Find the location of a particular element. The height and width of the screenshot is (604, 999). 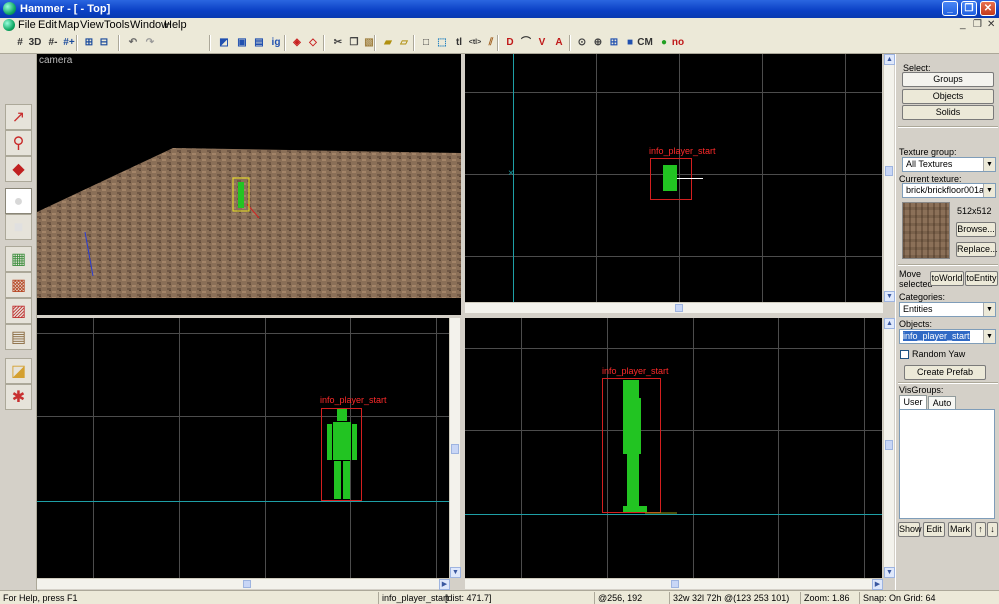

menu-help: Help is located at coordinates (175, 25).